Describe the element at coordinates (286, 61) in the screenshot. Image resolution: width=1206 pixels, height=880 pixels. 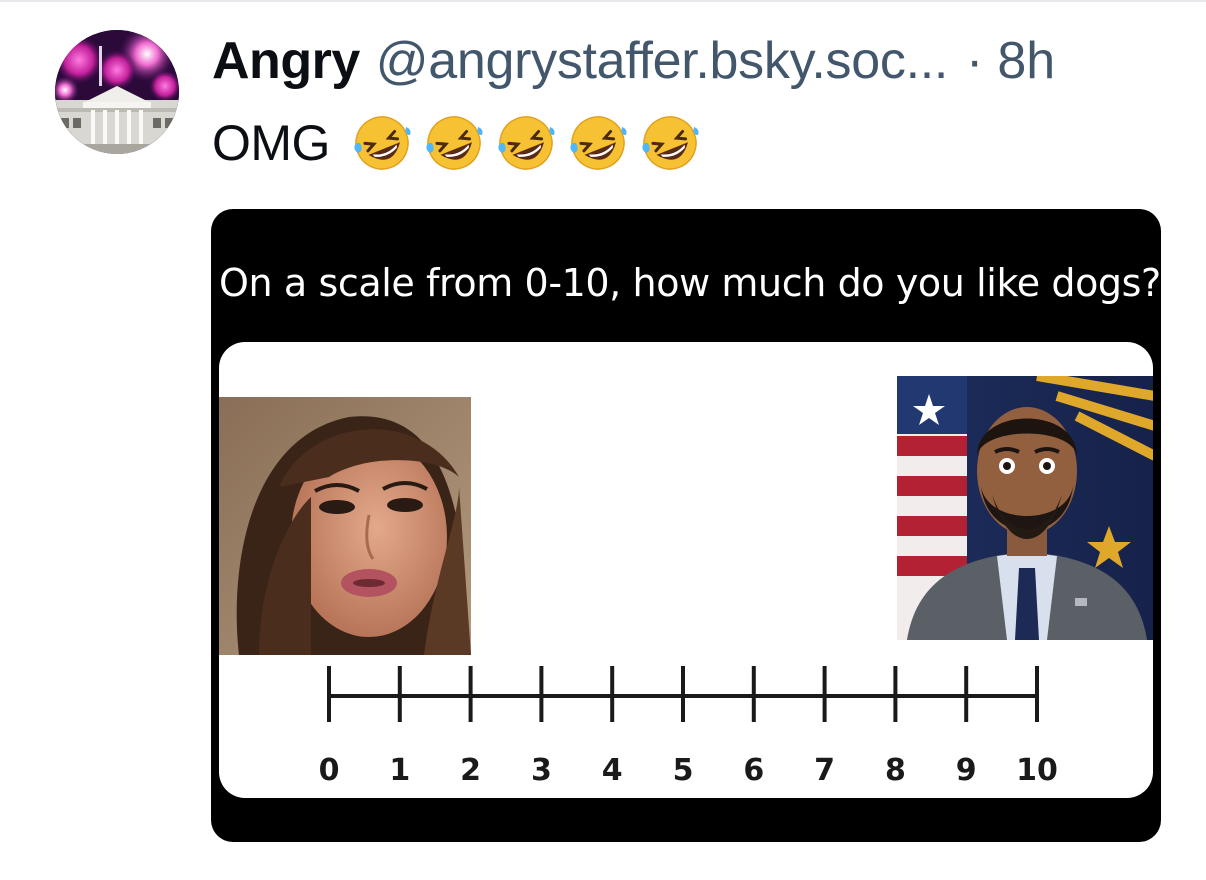
I see `display-name: Angry` at that location.